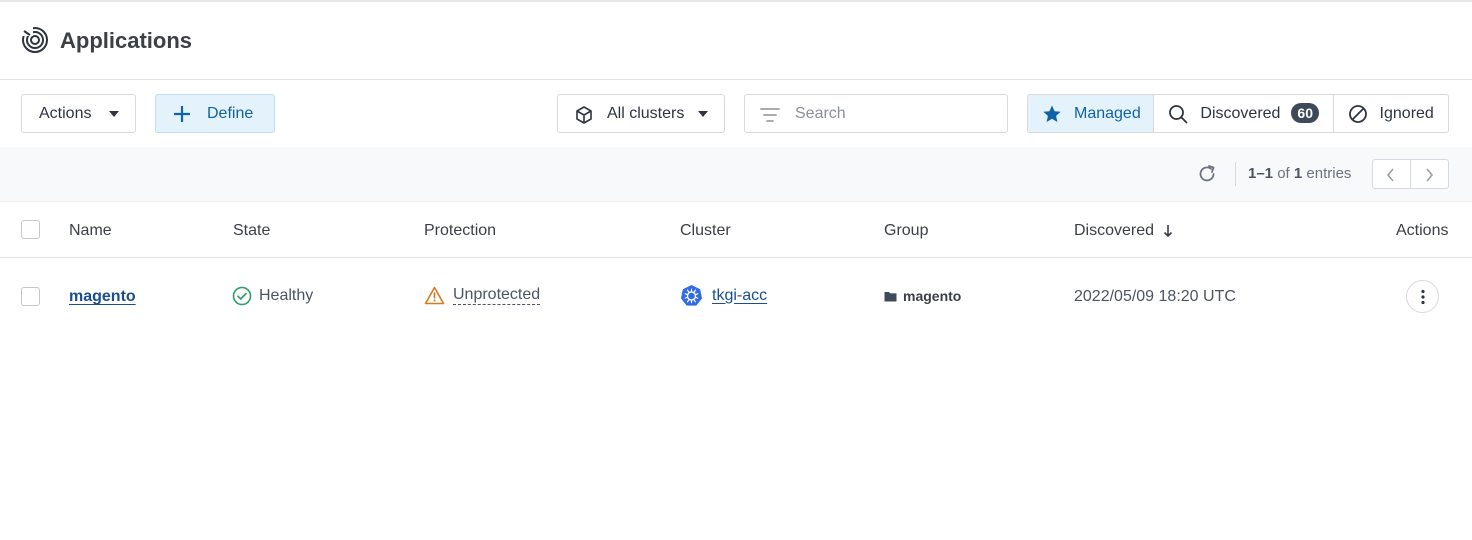 This screenshot has width=1472, height=540. What do you see at coordinates (932, 296) in the screenshot?
I see `group-label: magento` at bounding box center [932, 296].